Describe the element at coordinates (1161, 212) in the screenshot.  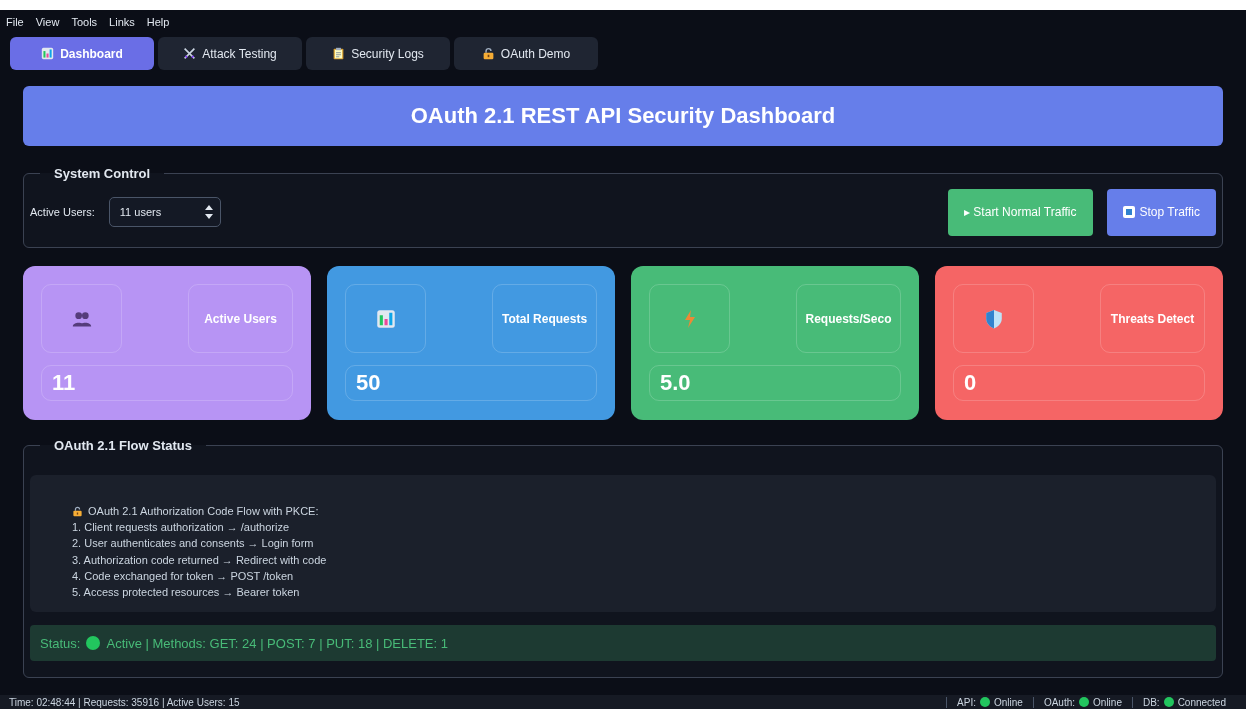
I see `stop-traffic-button: Stop Traffic` at that location.